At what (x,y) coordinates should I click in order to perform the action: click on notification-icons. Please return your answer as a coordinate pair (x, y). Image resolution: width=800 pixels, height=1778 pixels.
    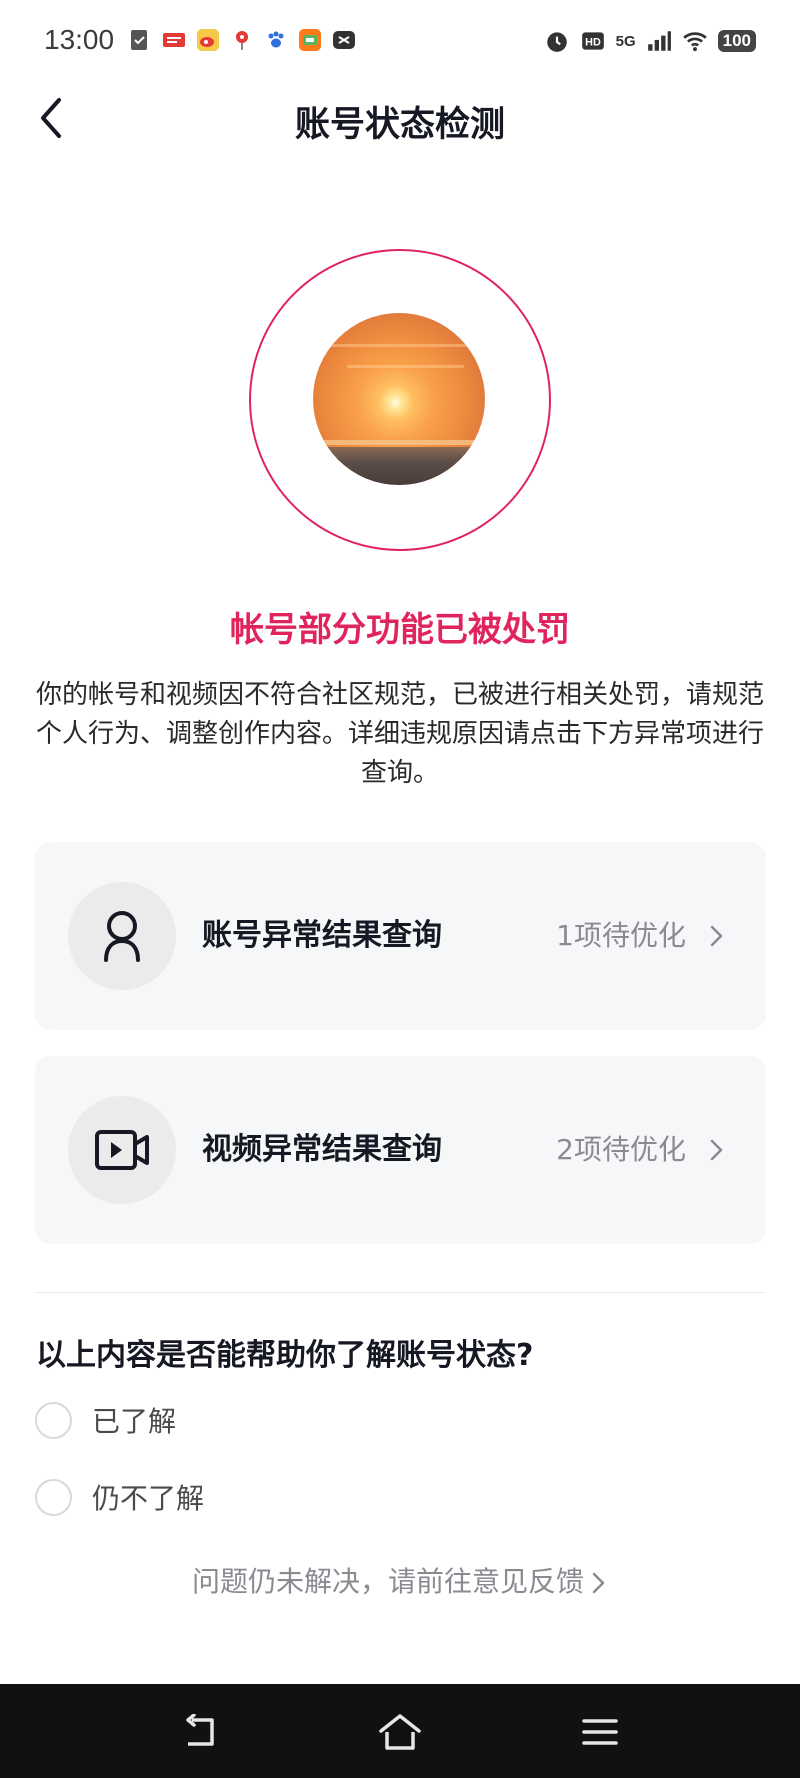
    Looking at the image, I should click on (242, 40).